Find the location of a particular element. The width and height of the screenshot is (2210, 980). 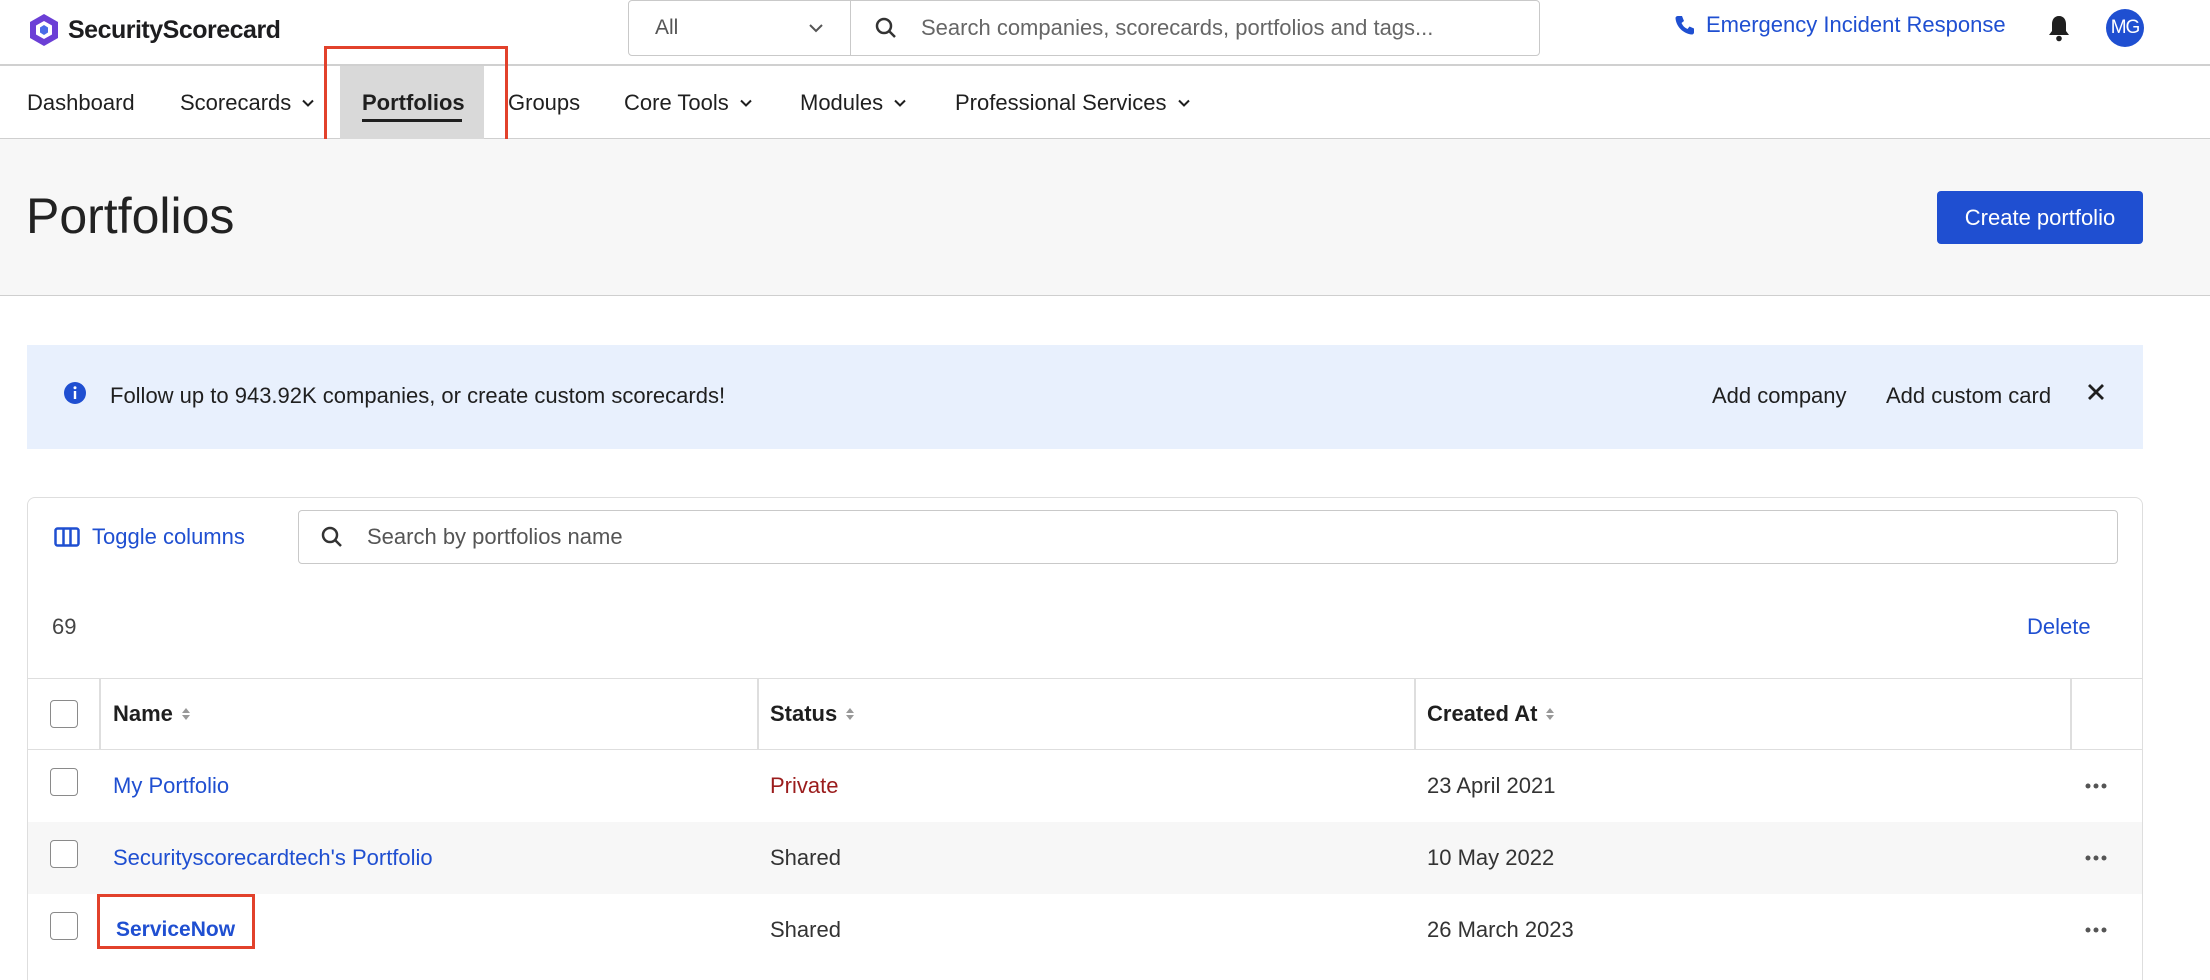

nav-item-dashboard: Dashboard is located at coordinates (81, 102).